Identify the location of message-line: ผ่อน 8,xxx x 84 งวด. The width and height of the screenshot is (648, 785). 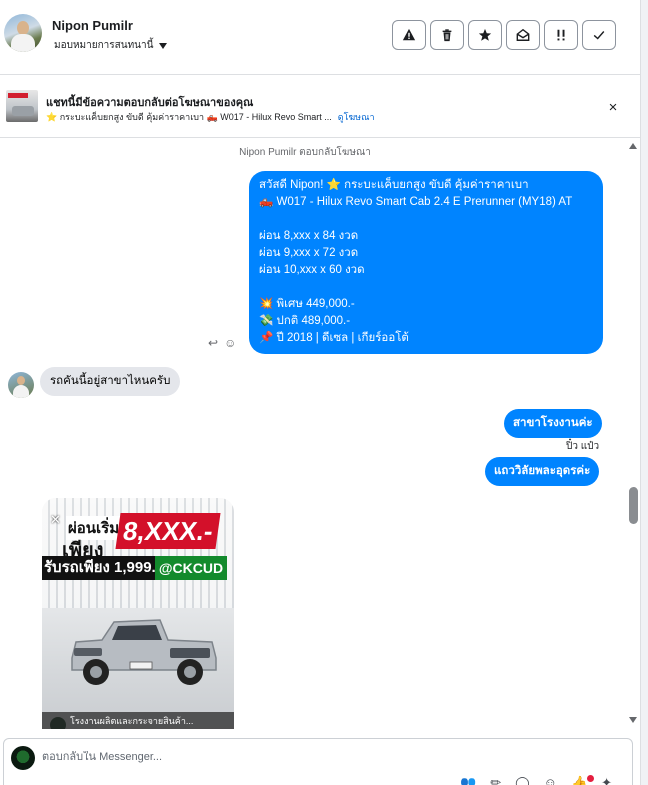
(309, 236).